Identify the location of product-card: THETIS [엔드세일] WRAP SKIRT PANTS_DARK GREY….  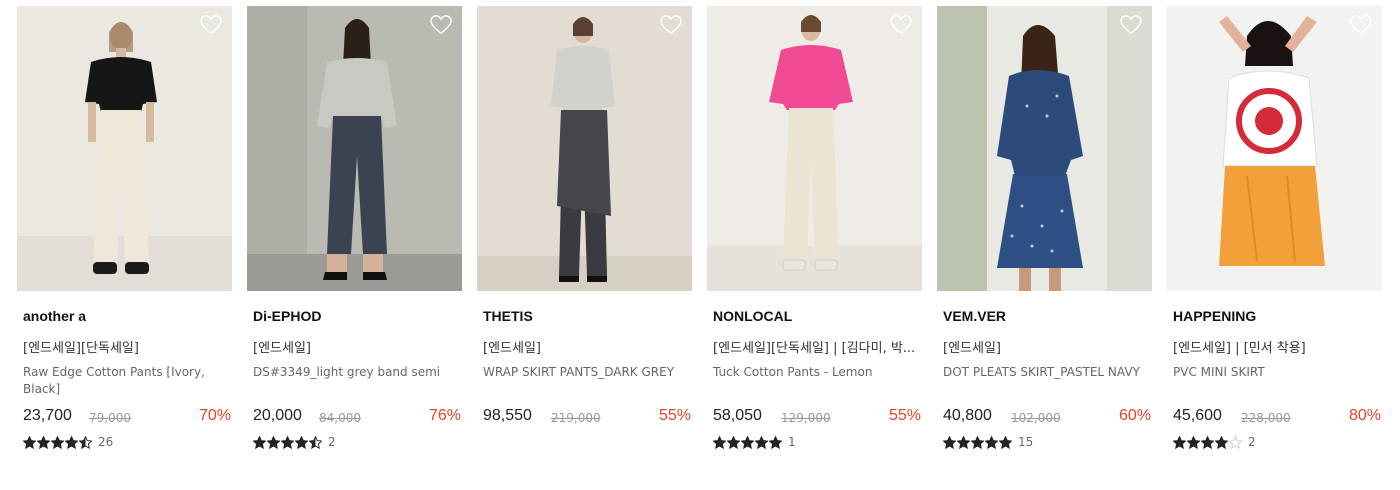
(584, 241).